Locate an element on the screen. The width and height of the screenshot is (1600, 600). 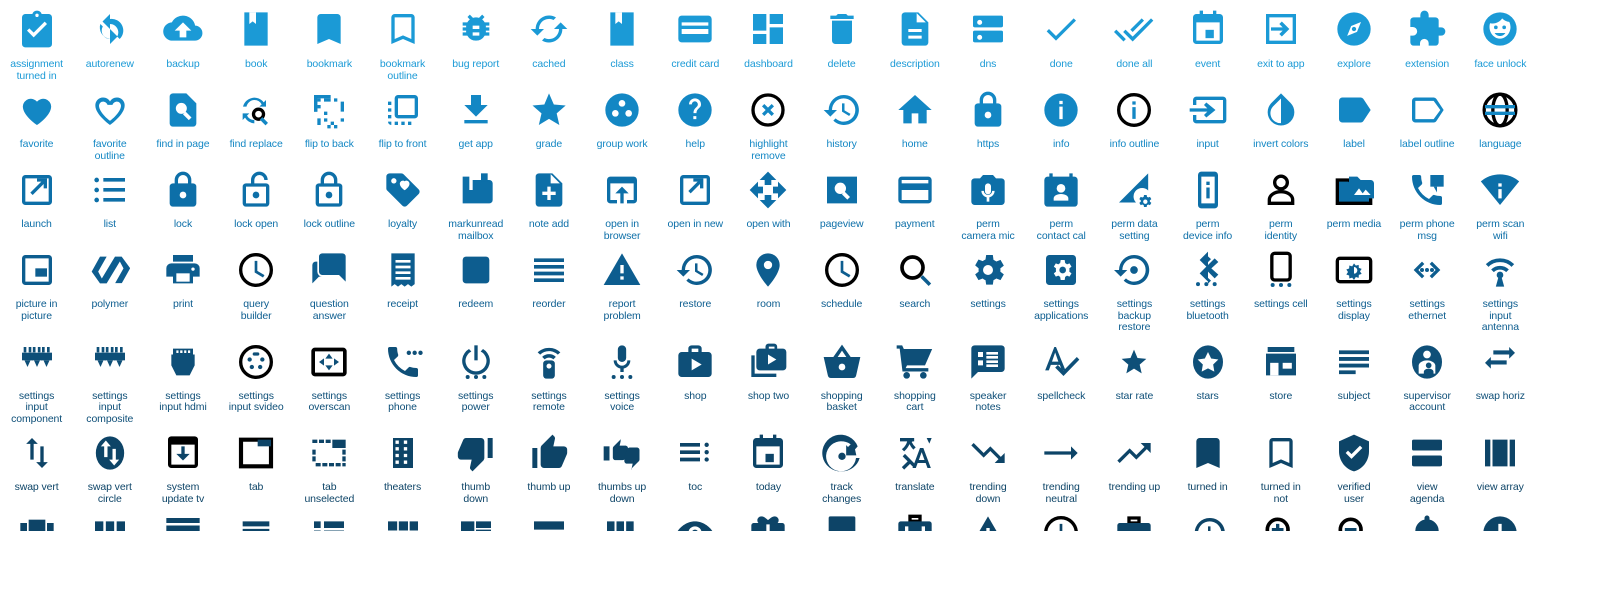
icon-cell-trending-up: trending up is located at coordinates (1134, 459).